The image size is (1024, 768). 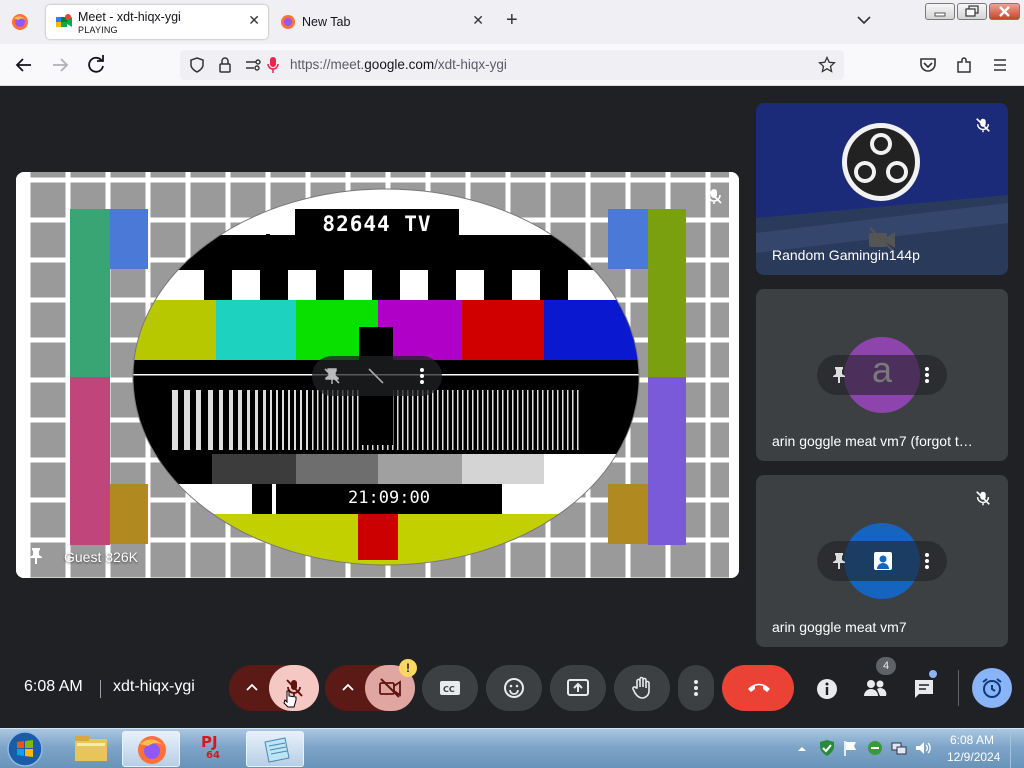 What do you see at coordinates (973, 757) in the screenshot?
I see `system-clock-date: 12/9/2024` at bounding box center [973, 757].